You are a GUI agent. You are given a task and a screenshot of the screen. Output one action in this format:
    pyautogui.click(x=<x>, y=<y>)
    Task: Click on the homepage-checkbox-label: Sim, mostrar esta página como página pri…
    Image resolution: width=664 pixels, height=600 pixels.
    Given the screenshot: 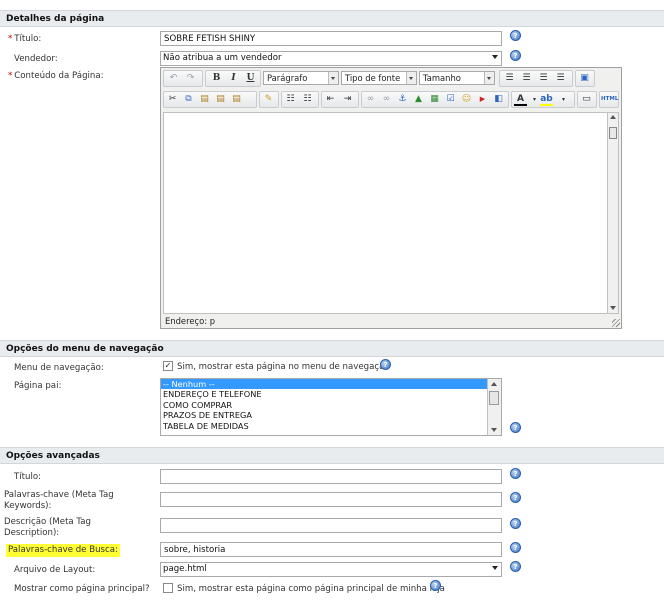 What is the action you would take?
    pyautogui.click(x=311, y=589)
    